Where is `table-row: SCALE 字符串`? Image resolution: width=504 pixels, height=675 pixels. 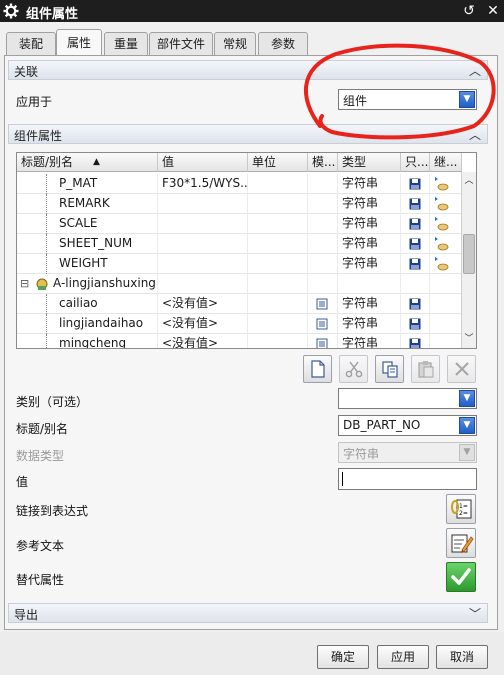
table-row: SCALE 字符串 is located at coordinates (239, 224).